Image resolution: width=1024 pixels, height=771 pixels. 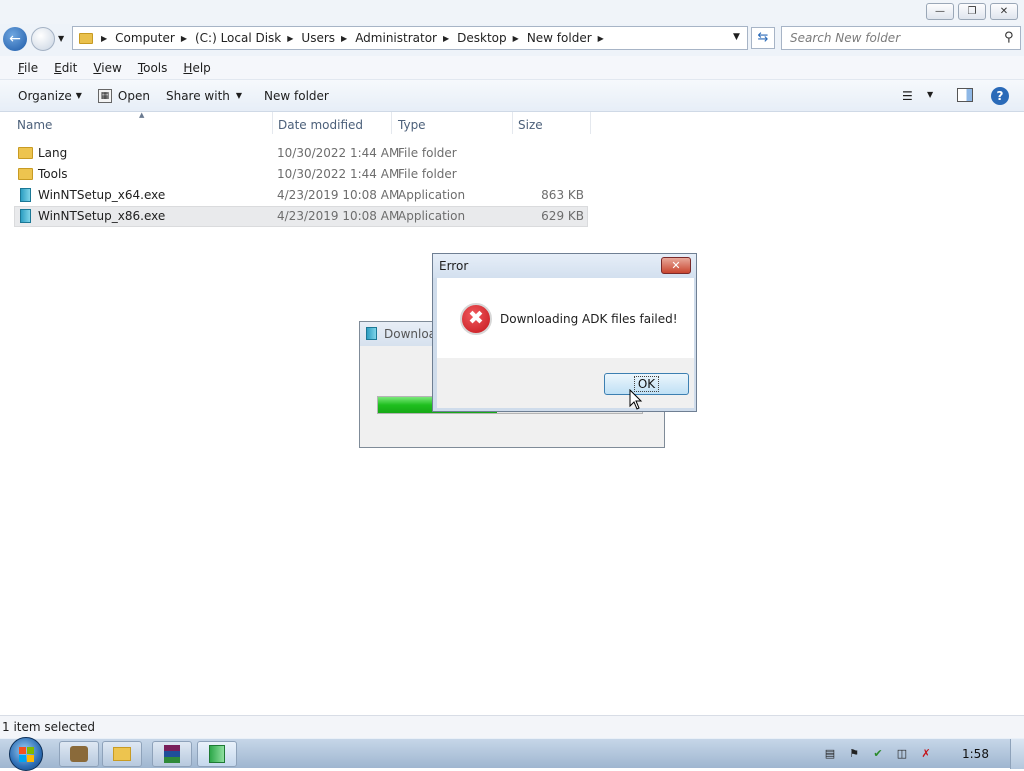 I want to click on taskbar-archive-button, so click(x=172, y=754).